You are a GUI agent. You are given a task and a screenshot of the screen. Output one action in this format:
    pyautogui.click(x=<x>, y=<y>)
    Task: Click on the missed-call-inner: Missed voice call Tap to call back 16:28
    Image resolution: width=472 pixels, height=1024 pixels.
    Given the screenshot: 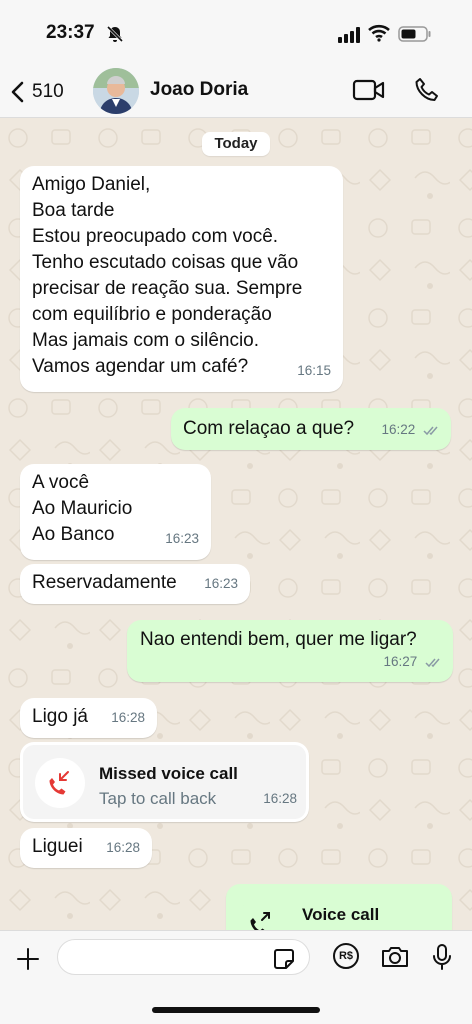 What is the action you would take?
    pyautogui.click(x=164, y=782)
    